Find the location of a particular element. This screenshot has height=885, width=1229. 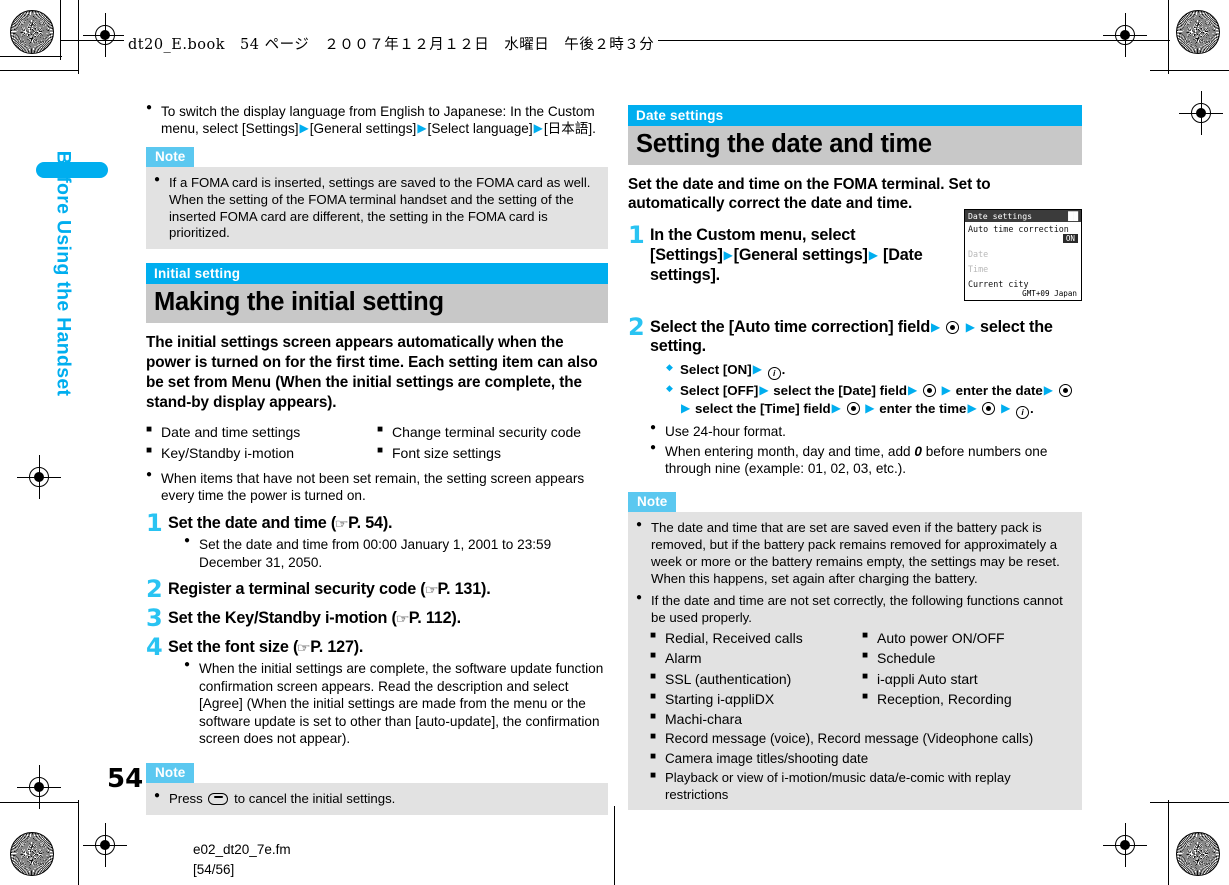

step-title: Set the Key/Standby i-motion (☞P. 112). is located at coordinates (388, 619).